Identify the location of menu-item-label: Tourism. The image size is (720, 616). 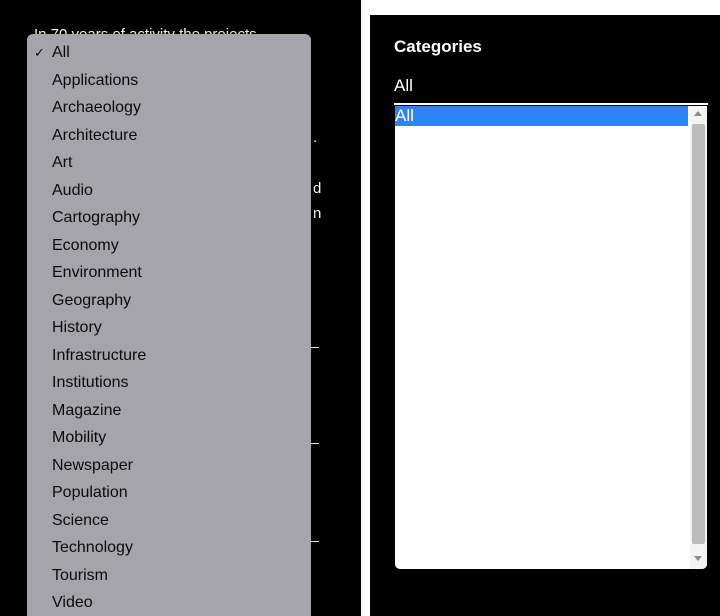
(80, 575).